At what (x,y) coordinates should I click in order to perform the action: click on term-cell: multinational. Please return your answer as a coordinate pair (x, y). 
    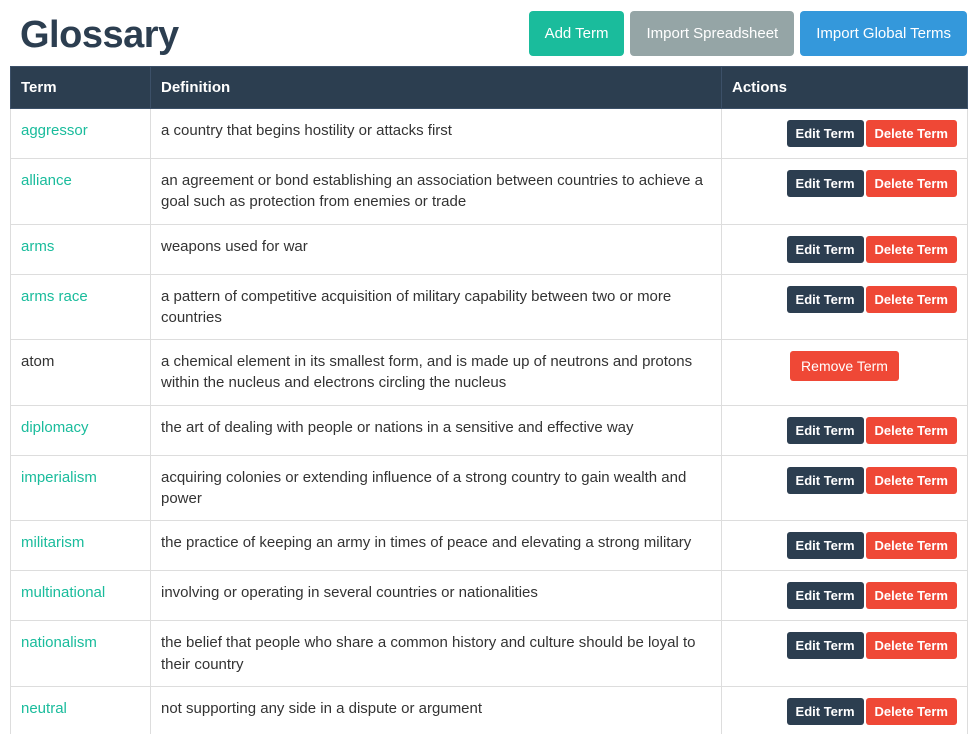
    Looking at the image, I should click on (80, 596).